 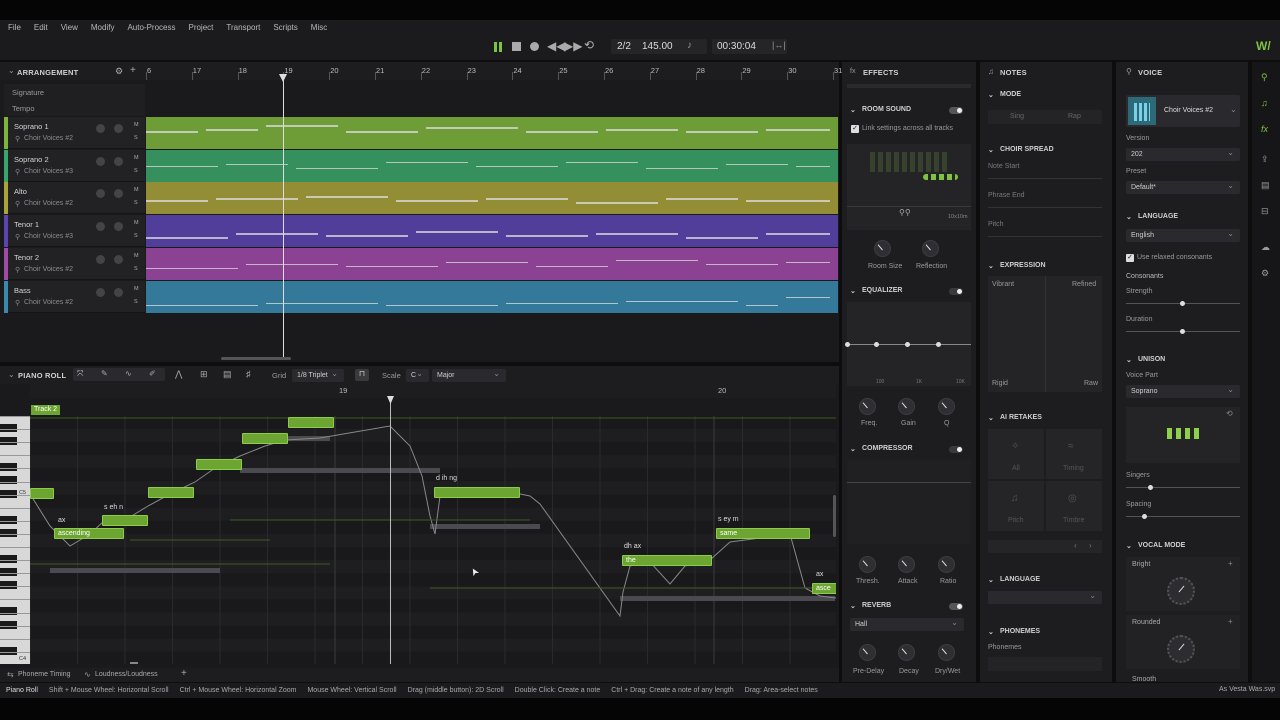 What do you see at coordinates (31, 126) in the screenshot?
I see `track-name: Soprano 1` at bounding box center [31, 126].